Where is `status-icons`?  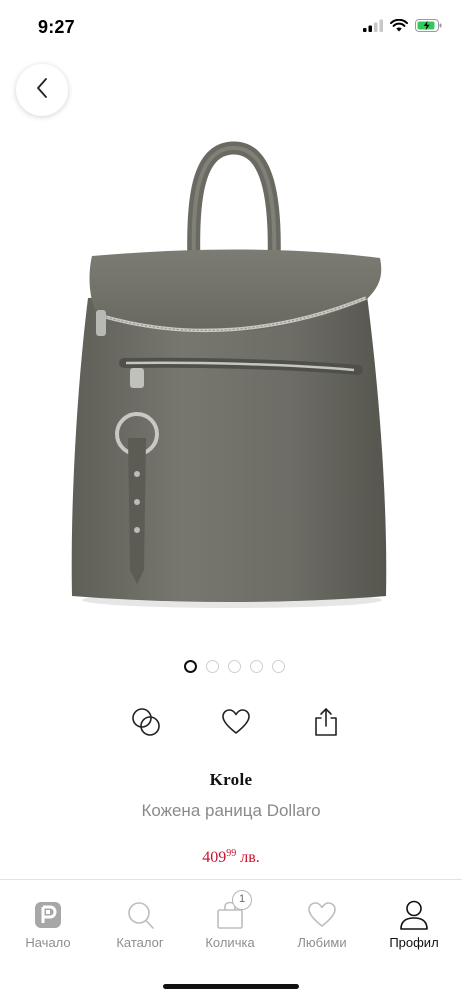 status-icons is located at coordinates (402, 27).